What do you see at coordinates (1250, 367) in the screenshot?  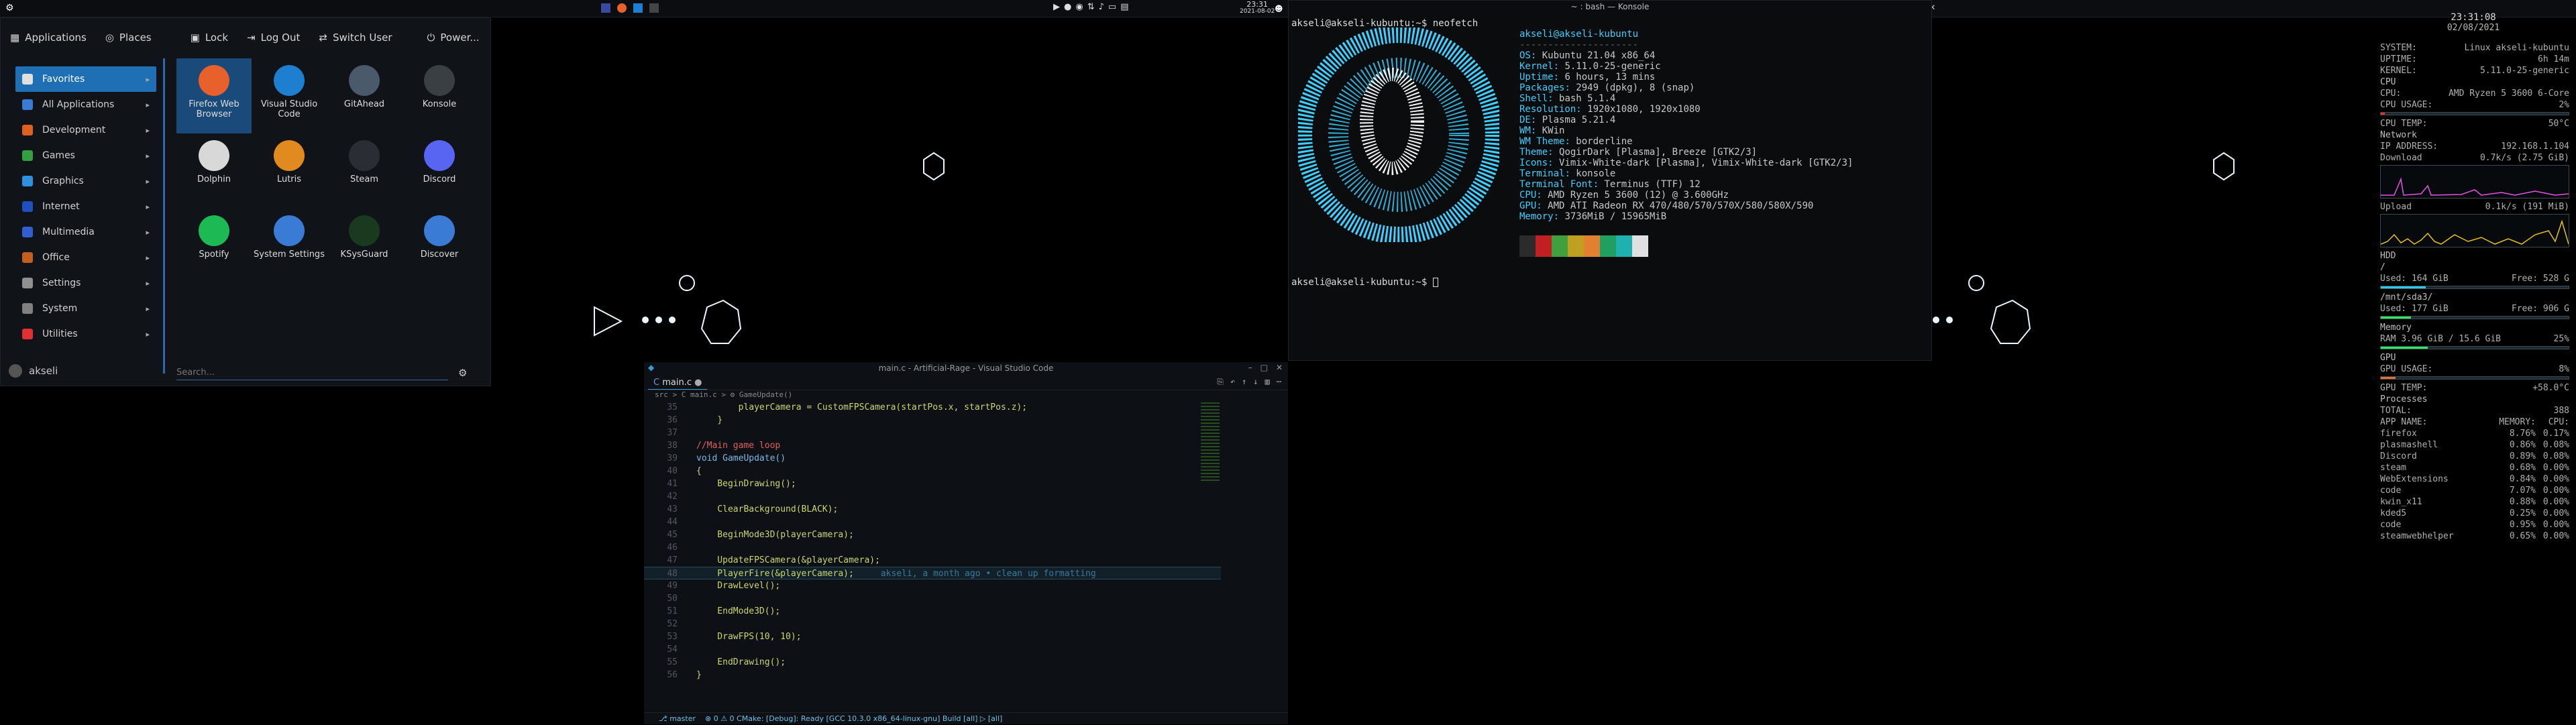 I see `minimize-icon: –` at bounding box center [1250, 367].